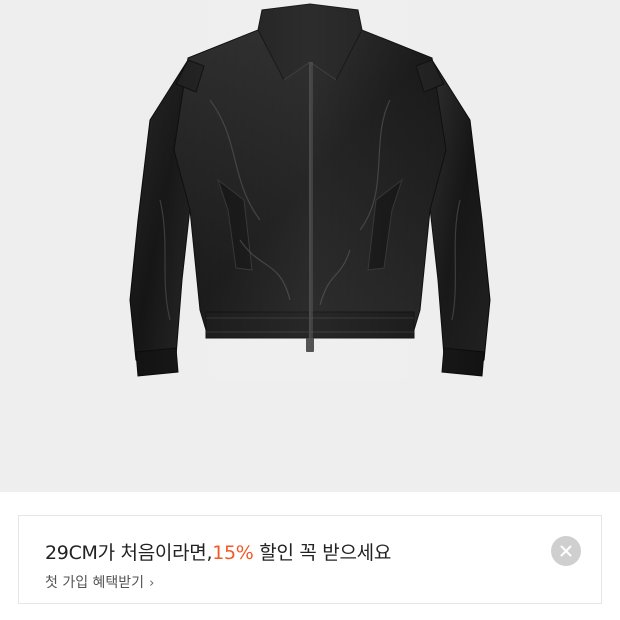 The image size is (620, 620). What do you see at coordinates (129, 553) in the screenshot?
I see `promo-headline-prefix: 29CM가 처음이라면,` at bounding box center [129, 553].